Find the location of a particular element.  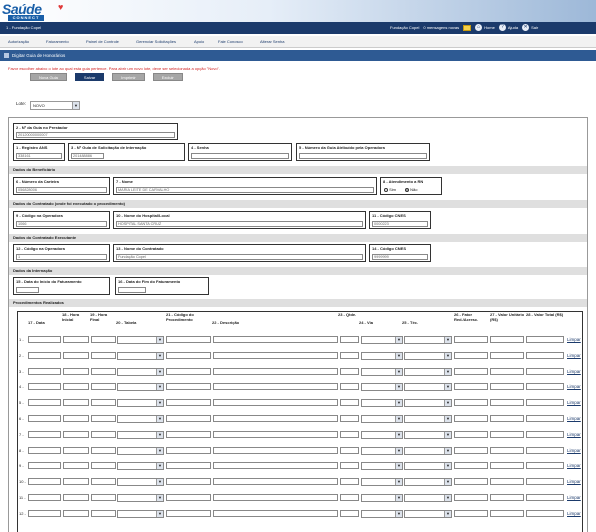

nome-contratado-input: Fundação Copel is located at coordinates (239, 257).